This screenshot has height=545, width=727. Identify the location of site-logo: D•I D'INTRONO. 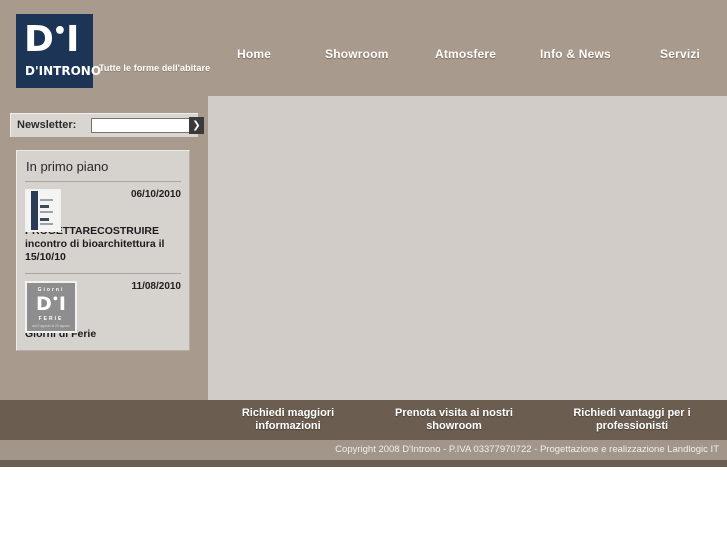
(58, 51).